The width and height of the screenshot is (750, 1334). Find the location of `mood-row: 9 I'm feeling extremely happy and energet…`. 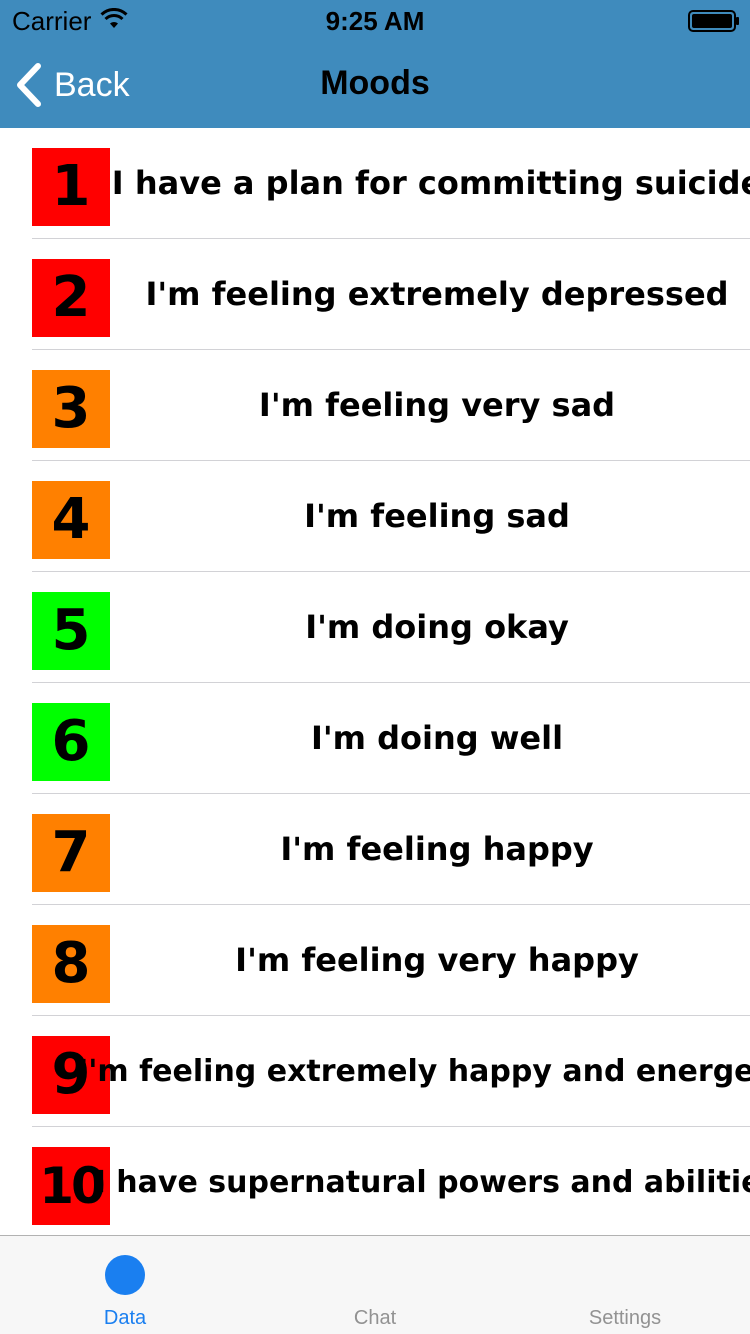

mood-row: 9 I'm feeling extremely happy and energet… is located at coordinates (391, 1071).